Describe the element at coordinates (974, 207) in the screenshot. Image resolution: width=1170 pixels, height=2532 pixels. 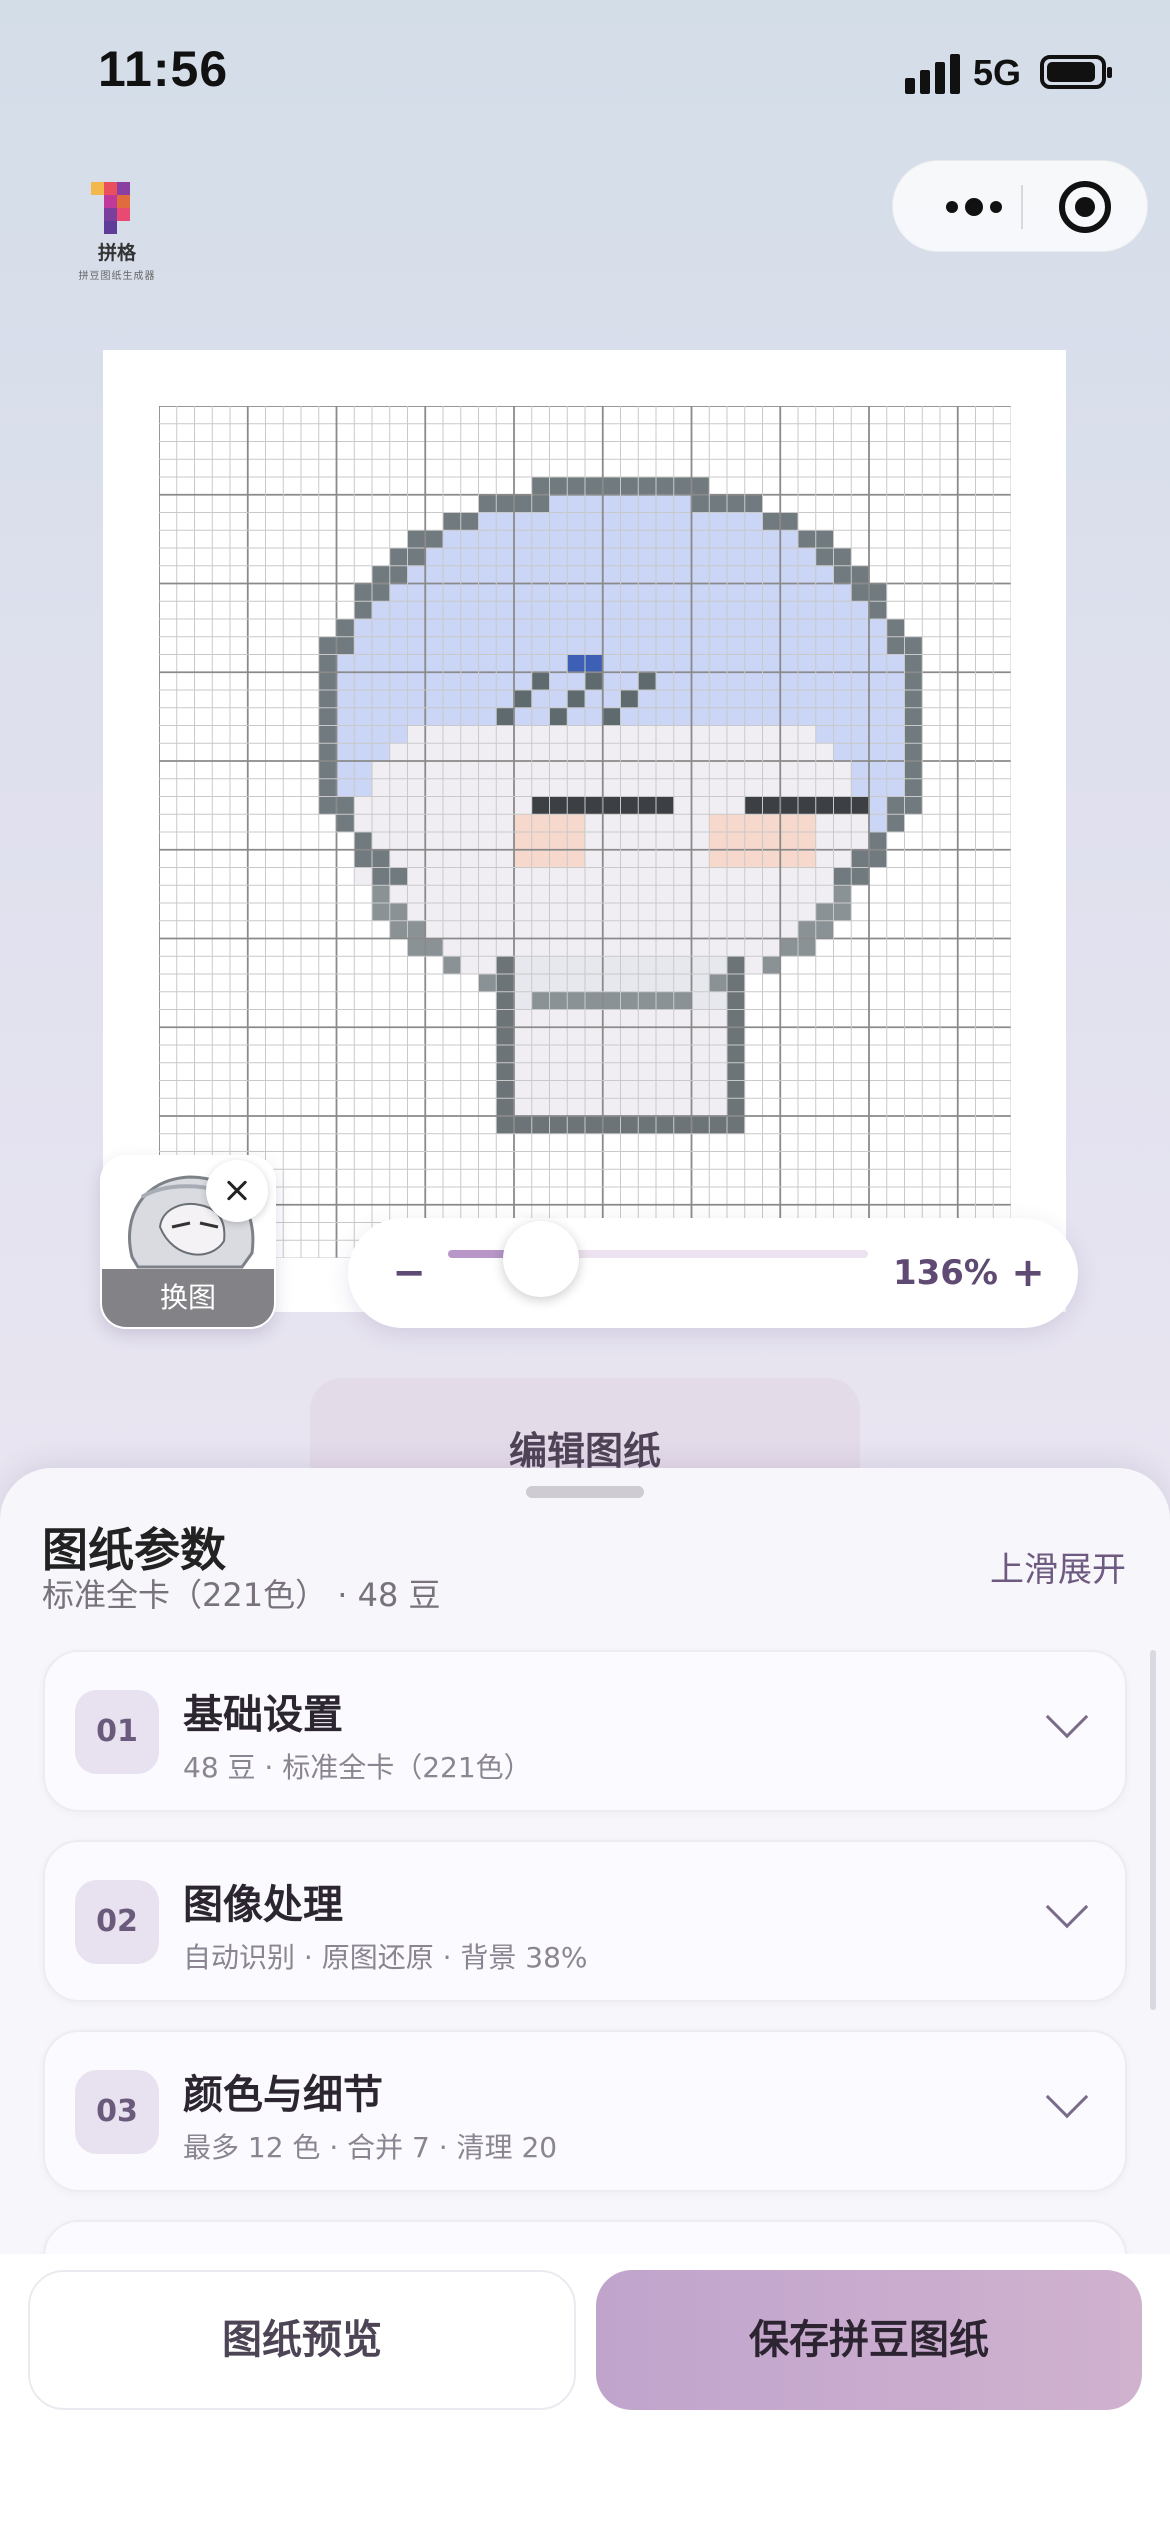
I see `more-icon` at that location.